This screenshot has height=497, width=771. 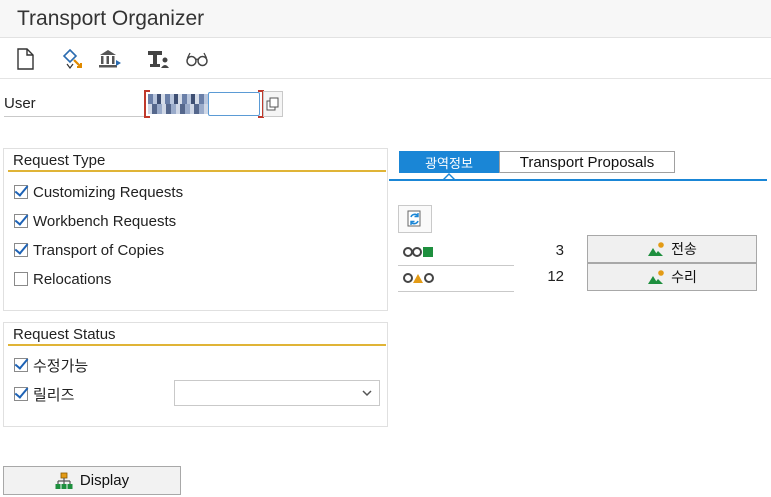 What do you see at coordinates (158, 59) in the screenshot?
I see `tool-user-icon` at bounding box center [158, 59].